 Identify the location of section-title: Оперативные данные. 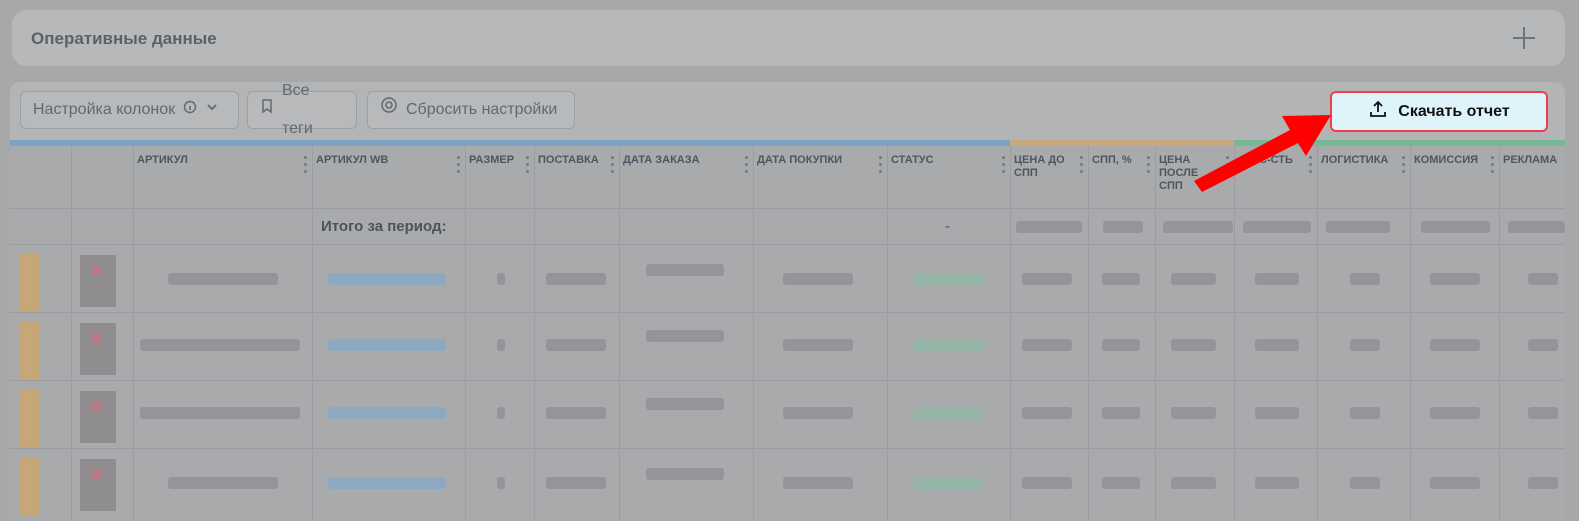
(124, 38).